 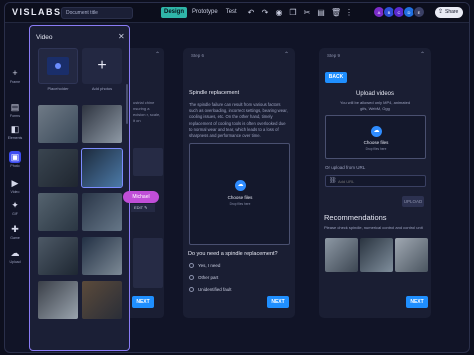 I want to click on rail-item-game: ✚ Game, so click(x=15, y=231).